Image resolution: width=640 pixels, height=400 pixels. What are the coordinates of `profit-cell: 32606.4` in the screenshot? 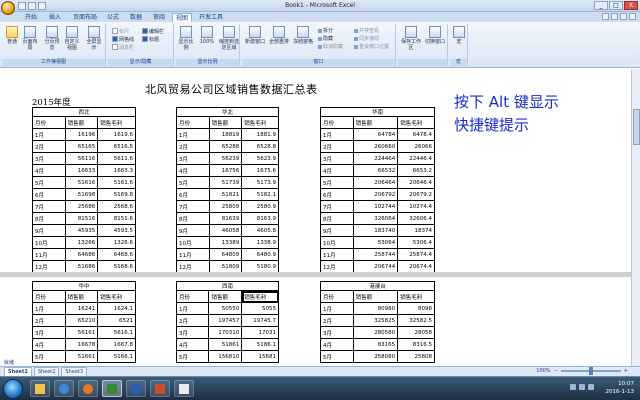 It's located at (416, 218).